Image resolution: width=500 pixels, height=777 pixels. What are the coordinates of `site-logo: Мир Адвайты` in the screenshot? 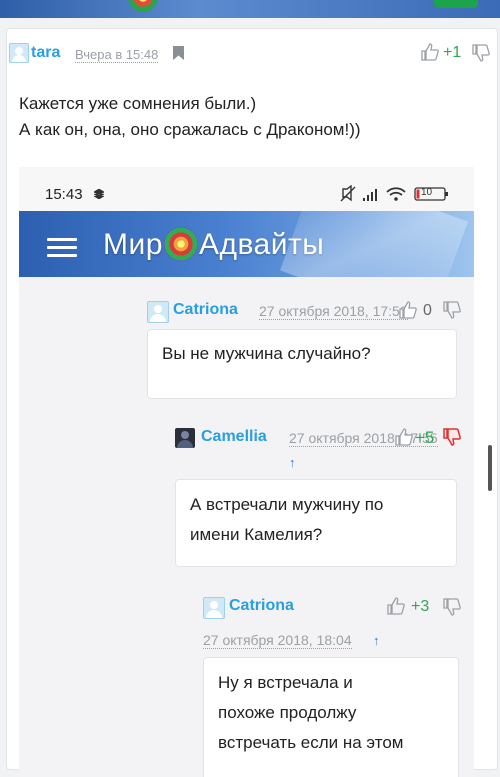 It's located at (213, 244).